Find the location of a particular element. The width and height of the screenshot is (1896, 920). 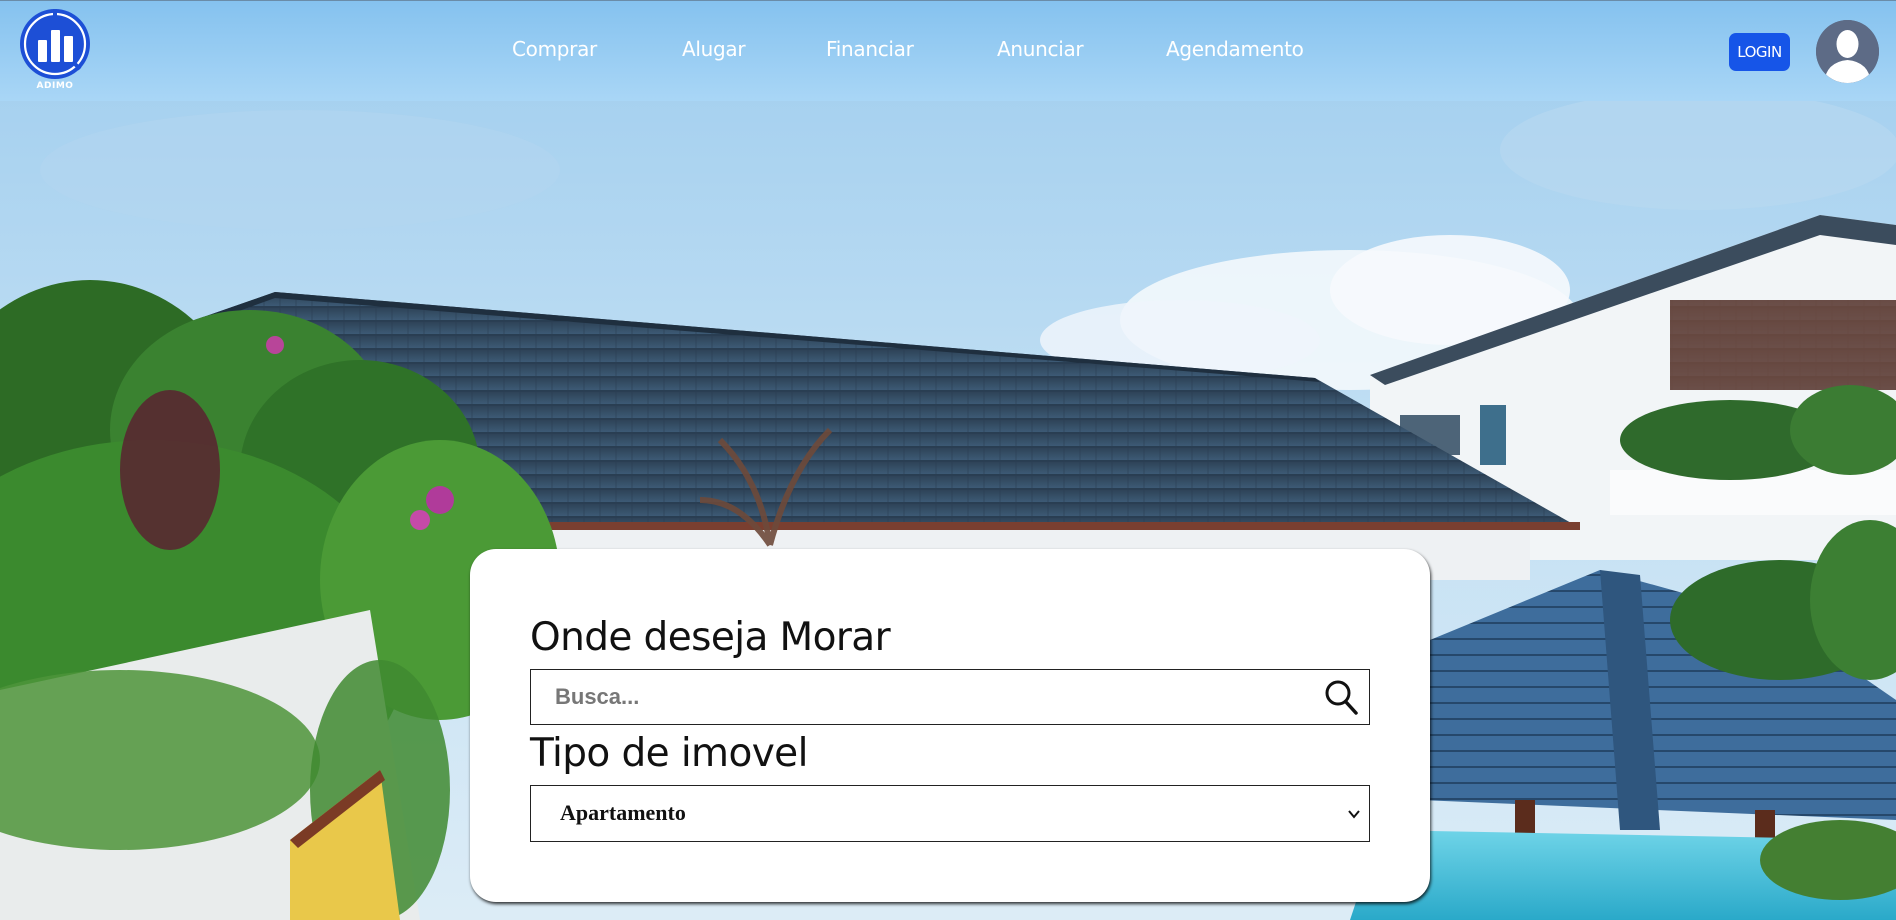

nav-item-comprar: Comprar is located at coordinates (554, 49).